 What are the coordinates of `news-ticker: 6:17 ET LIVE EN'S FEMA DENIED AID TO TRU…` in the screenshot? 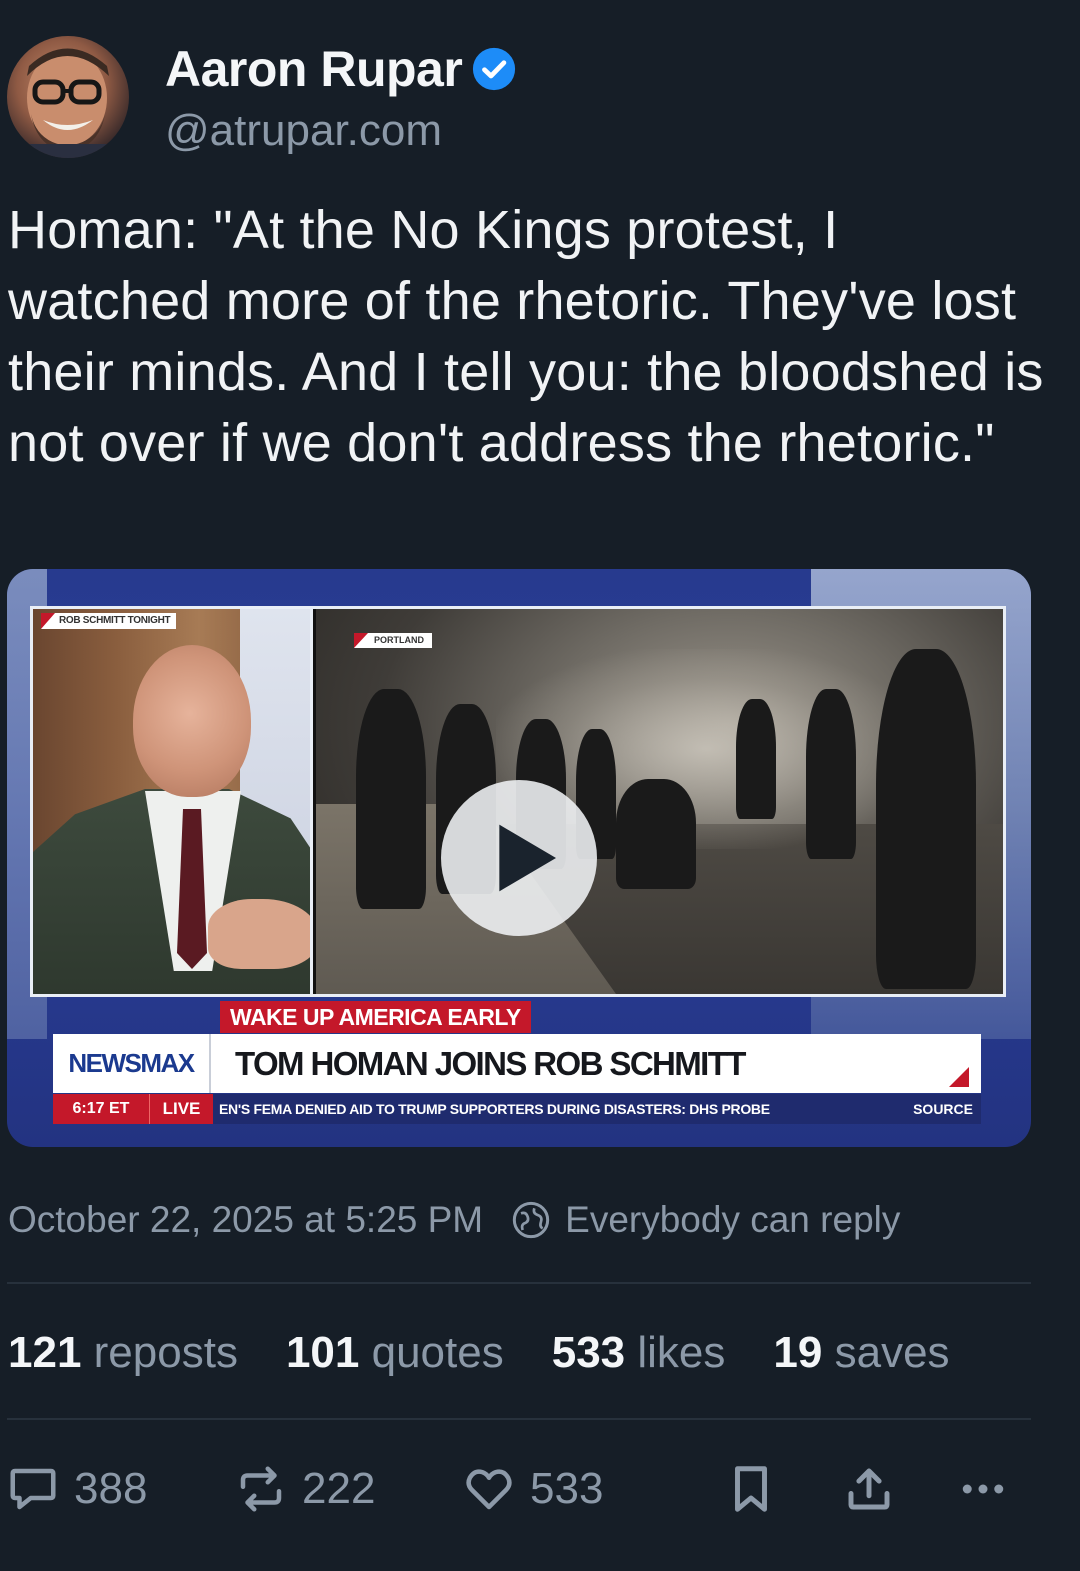 It's located at (517, 1109).